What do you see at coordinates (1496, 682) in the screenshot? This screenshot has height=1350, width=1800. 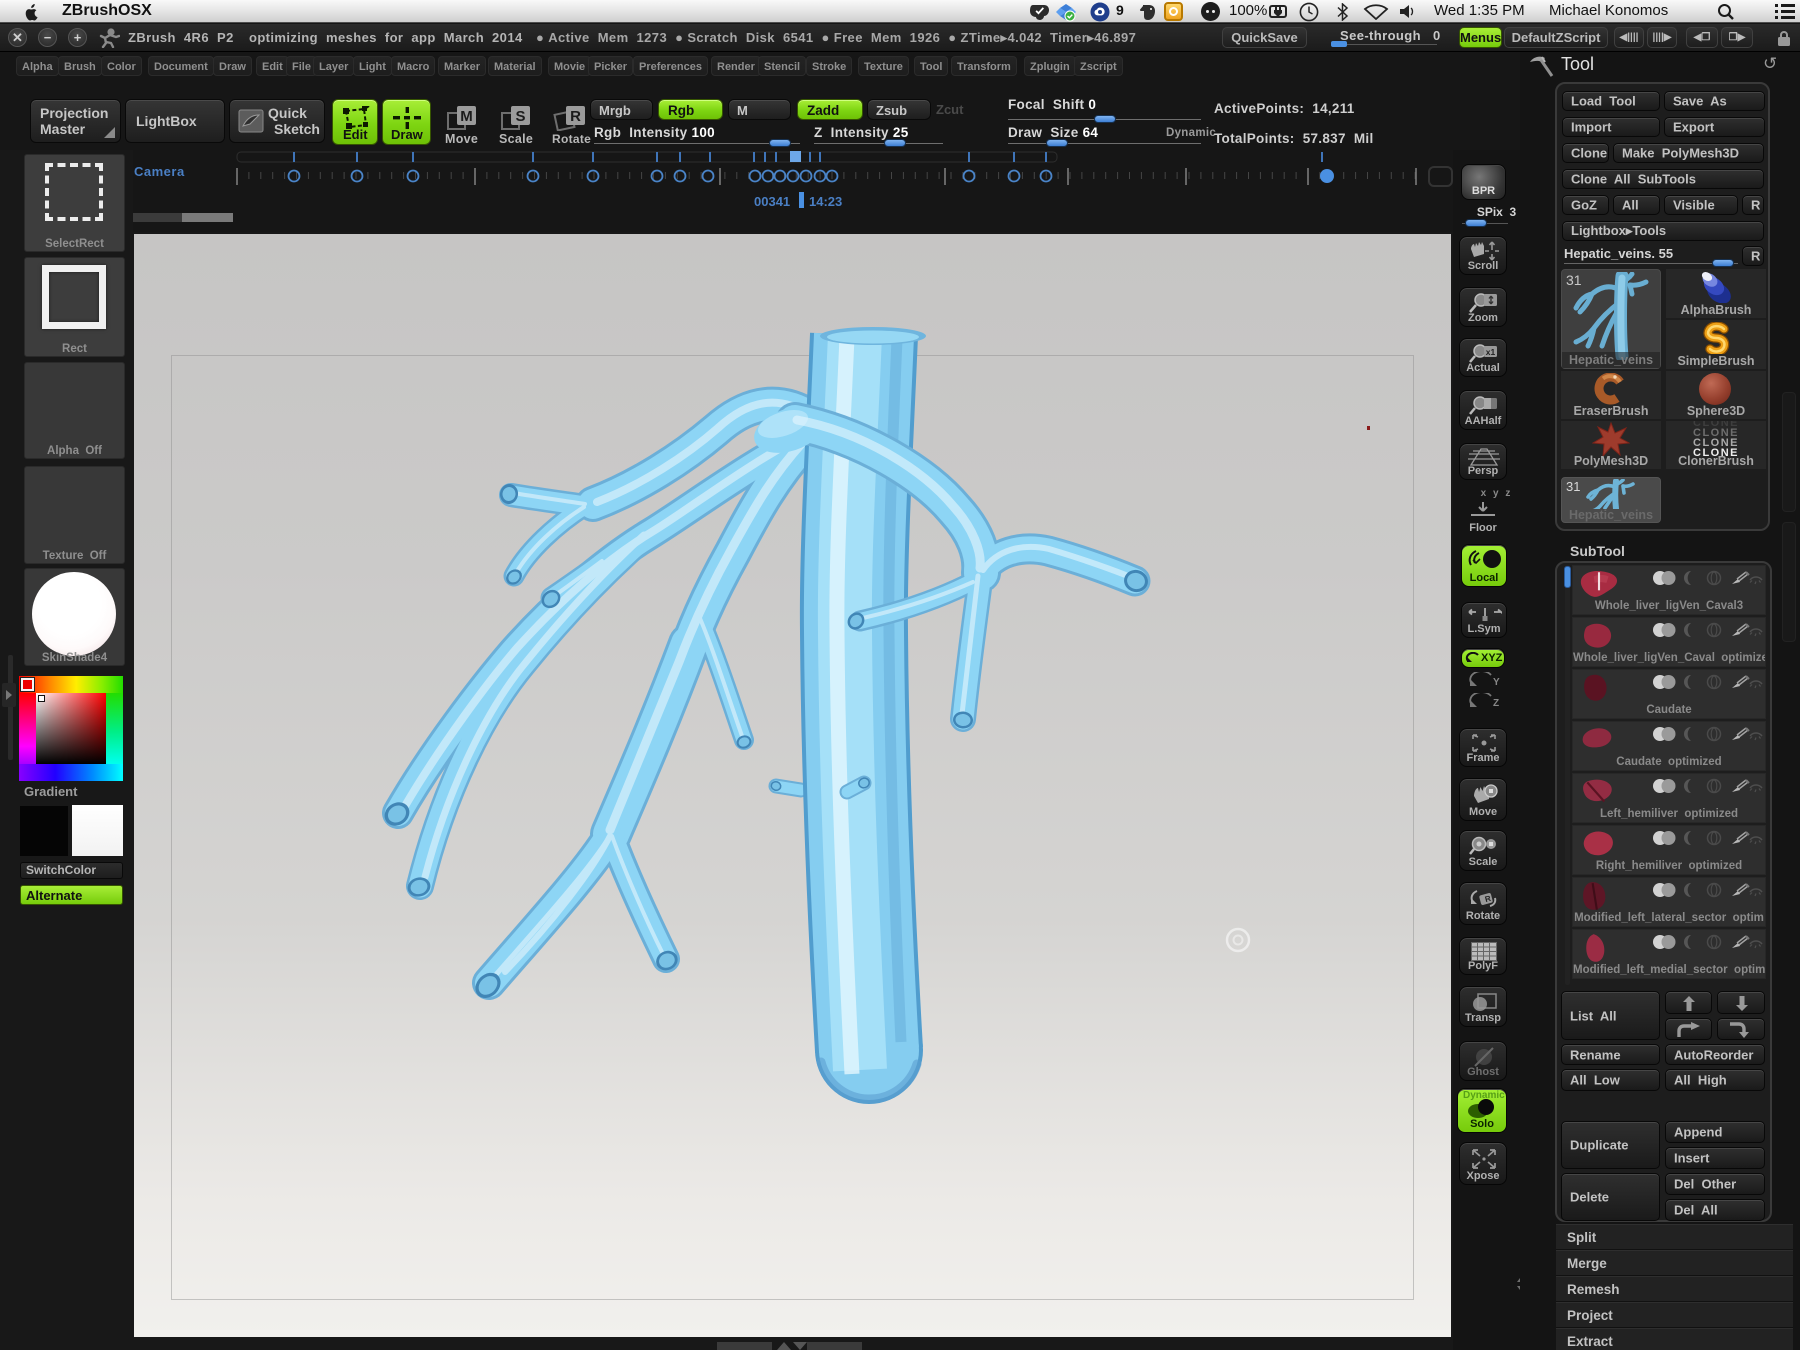 I see `svg-text: Y` at bounding box center [1496, 682].